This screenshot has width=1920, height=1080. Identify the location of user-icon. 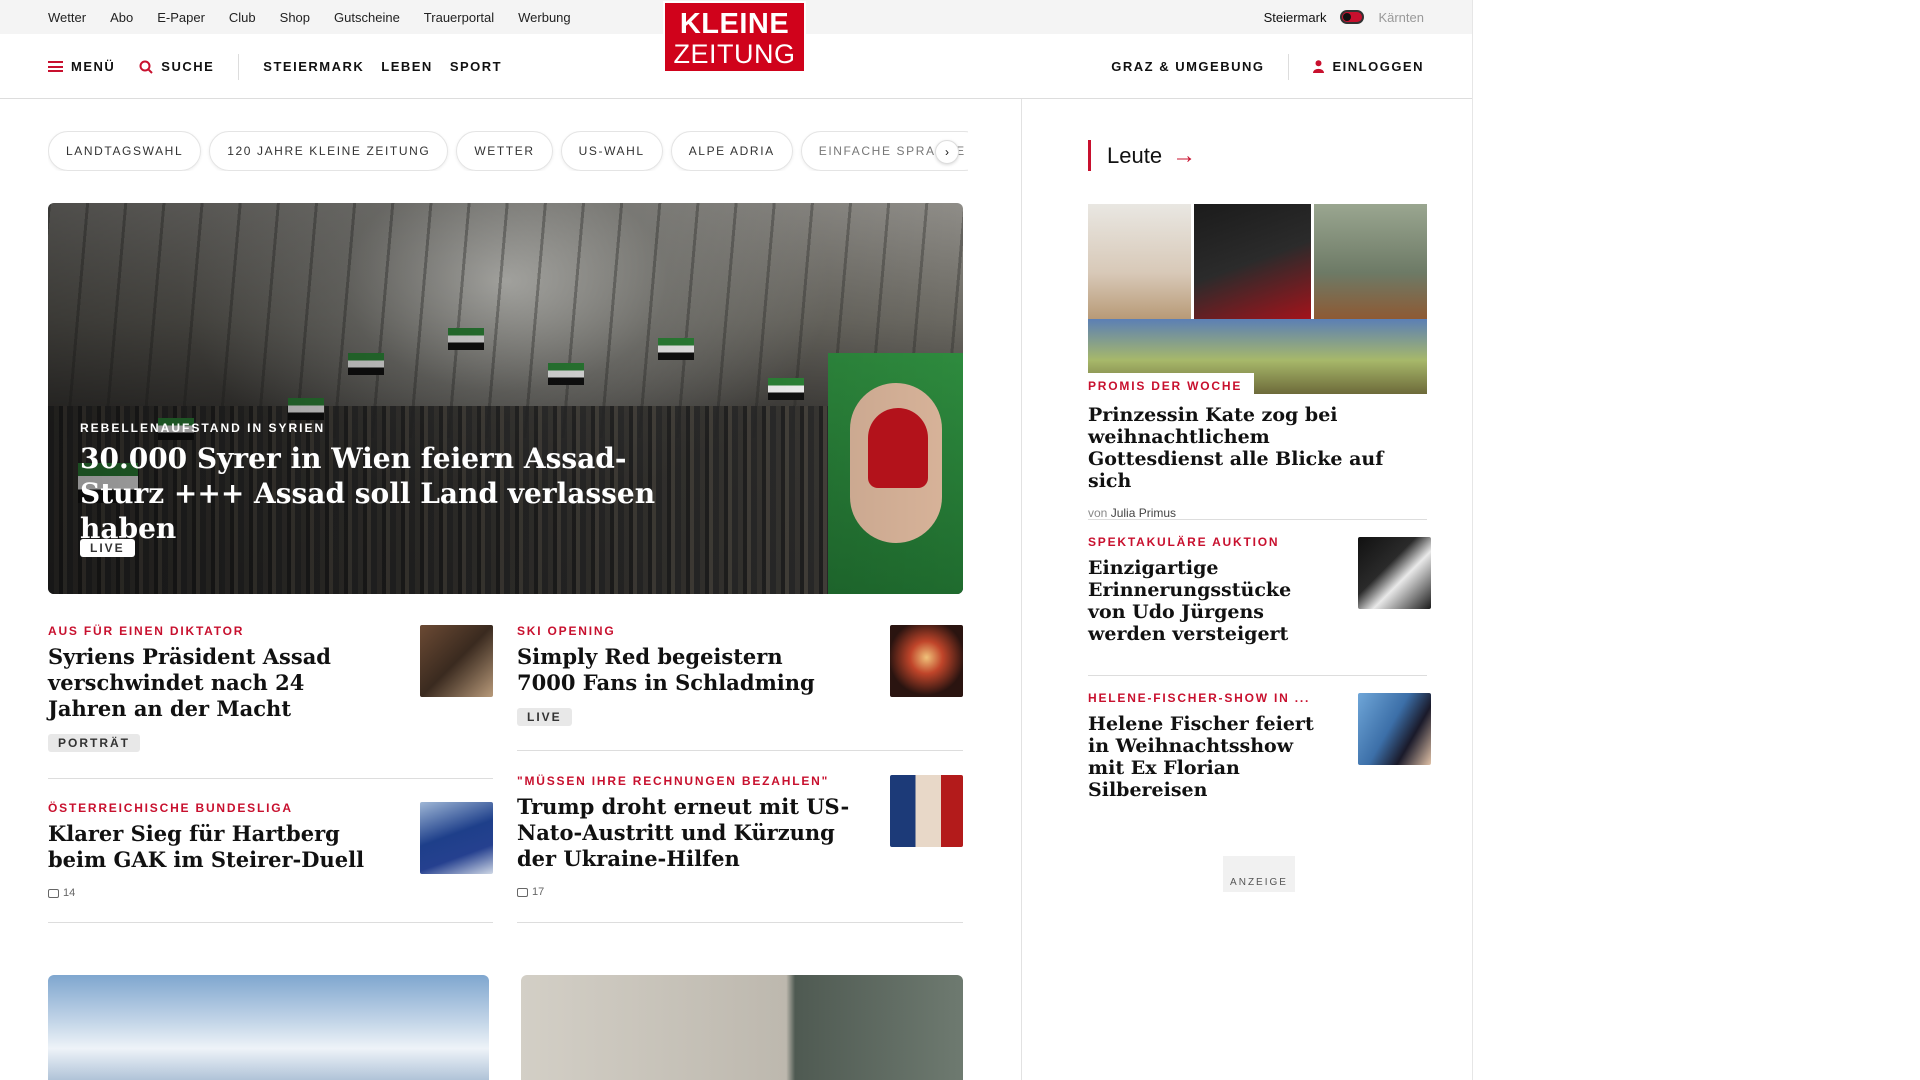
(1319, 66).